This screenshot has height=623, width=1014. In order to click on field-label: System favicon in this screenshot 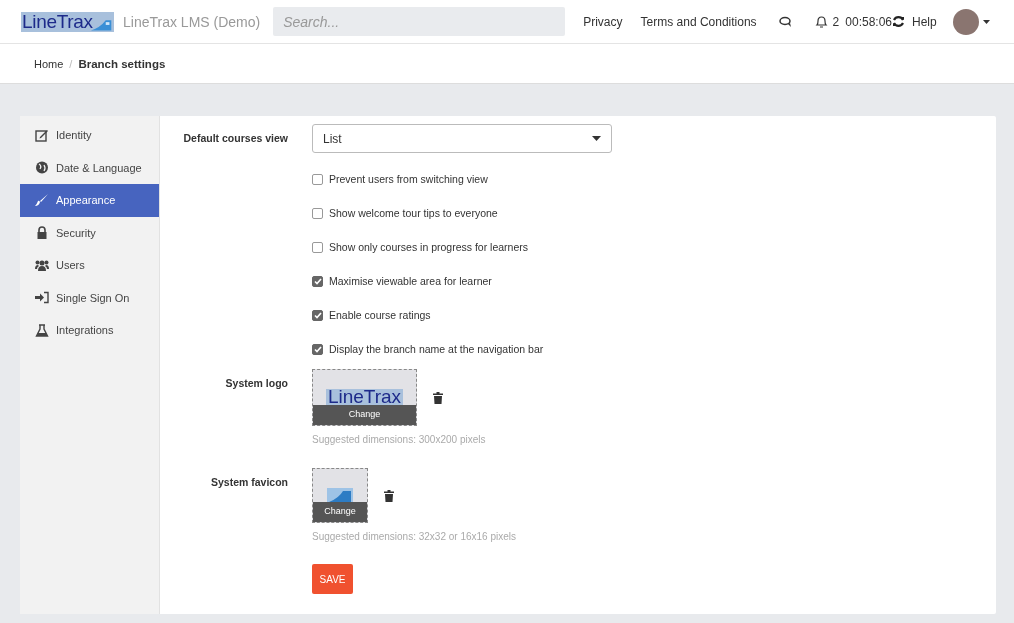, I will do `click(248, 482)`.